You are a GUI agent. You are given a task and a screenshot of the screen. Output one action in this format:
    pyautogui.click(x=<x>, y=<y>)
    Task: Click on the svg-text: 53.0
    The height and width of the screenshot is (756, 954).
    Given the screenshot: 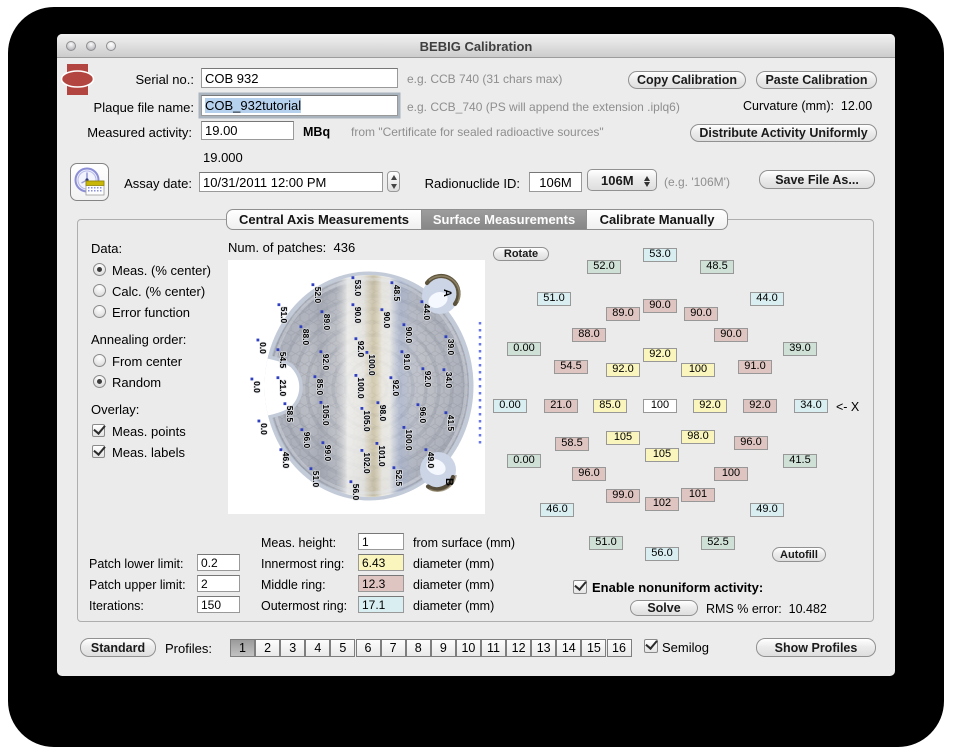 What is the action you would take?
    pyautogui.click(x=358, y=288)
    